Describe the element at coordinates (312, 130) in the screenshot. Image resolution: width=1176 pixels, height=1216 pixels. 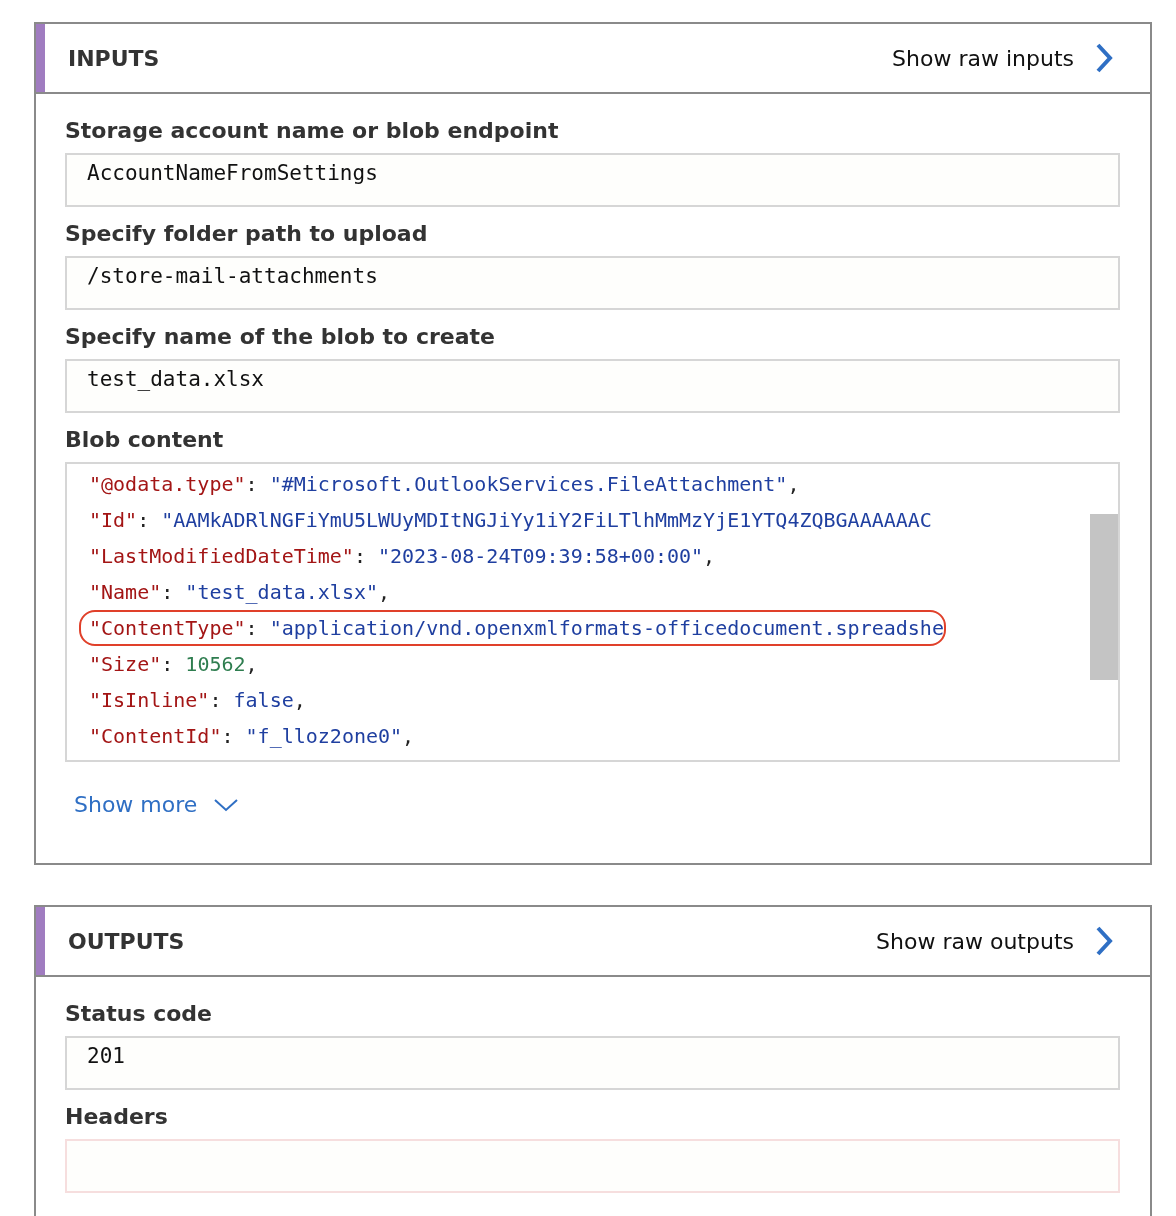
I see `field-label: Storage account name or blob endpoint` at that location.